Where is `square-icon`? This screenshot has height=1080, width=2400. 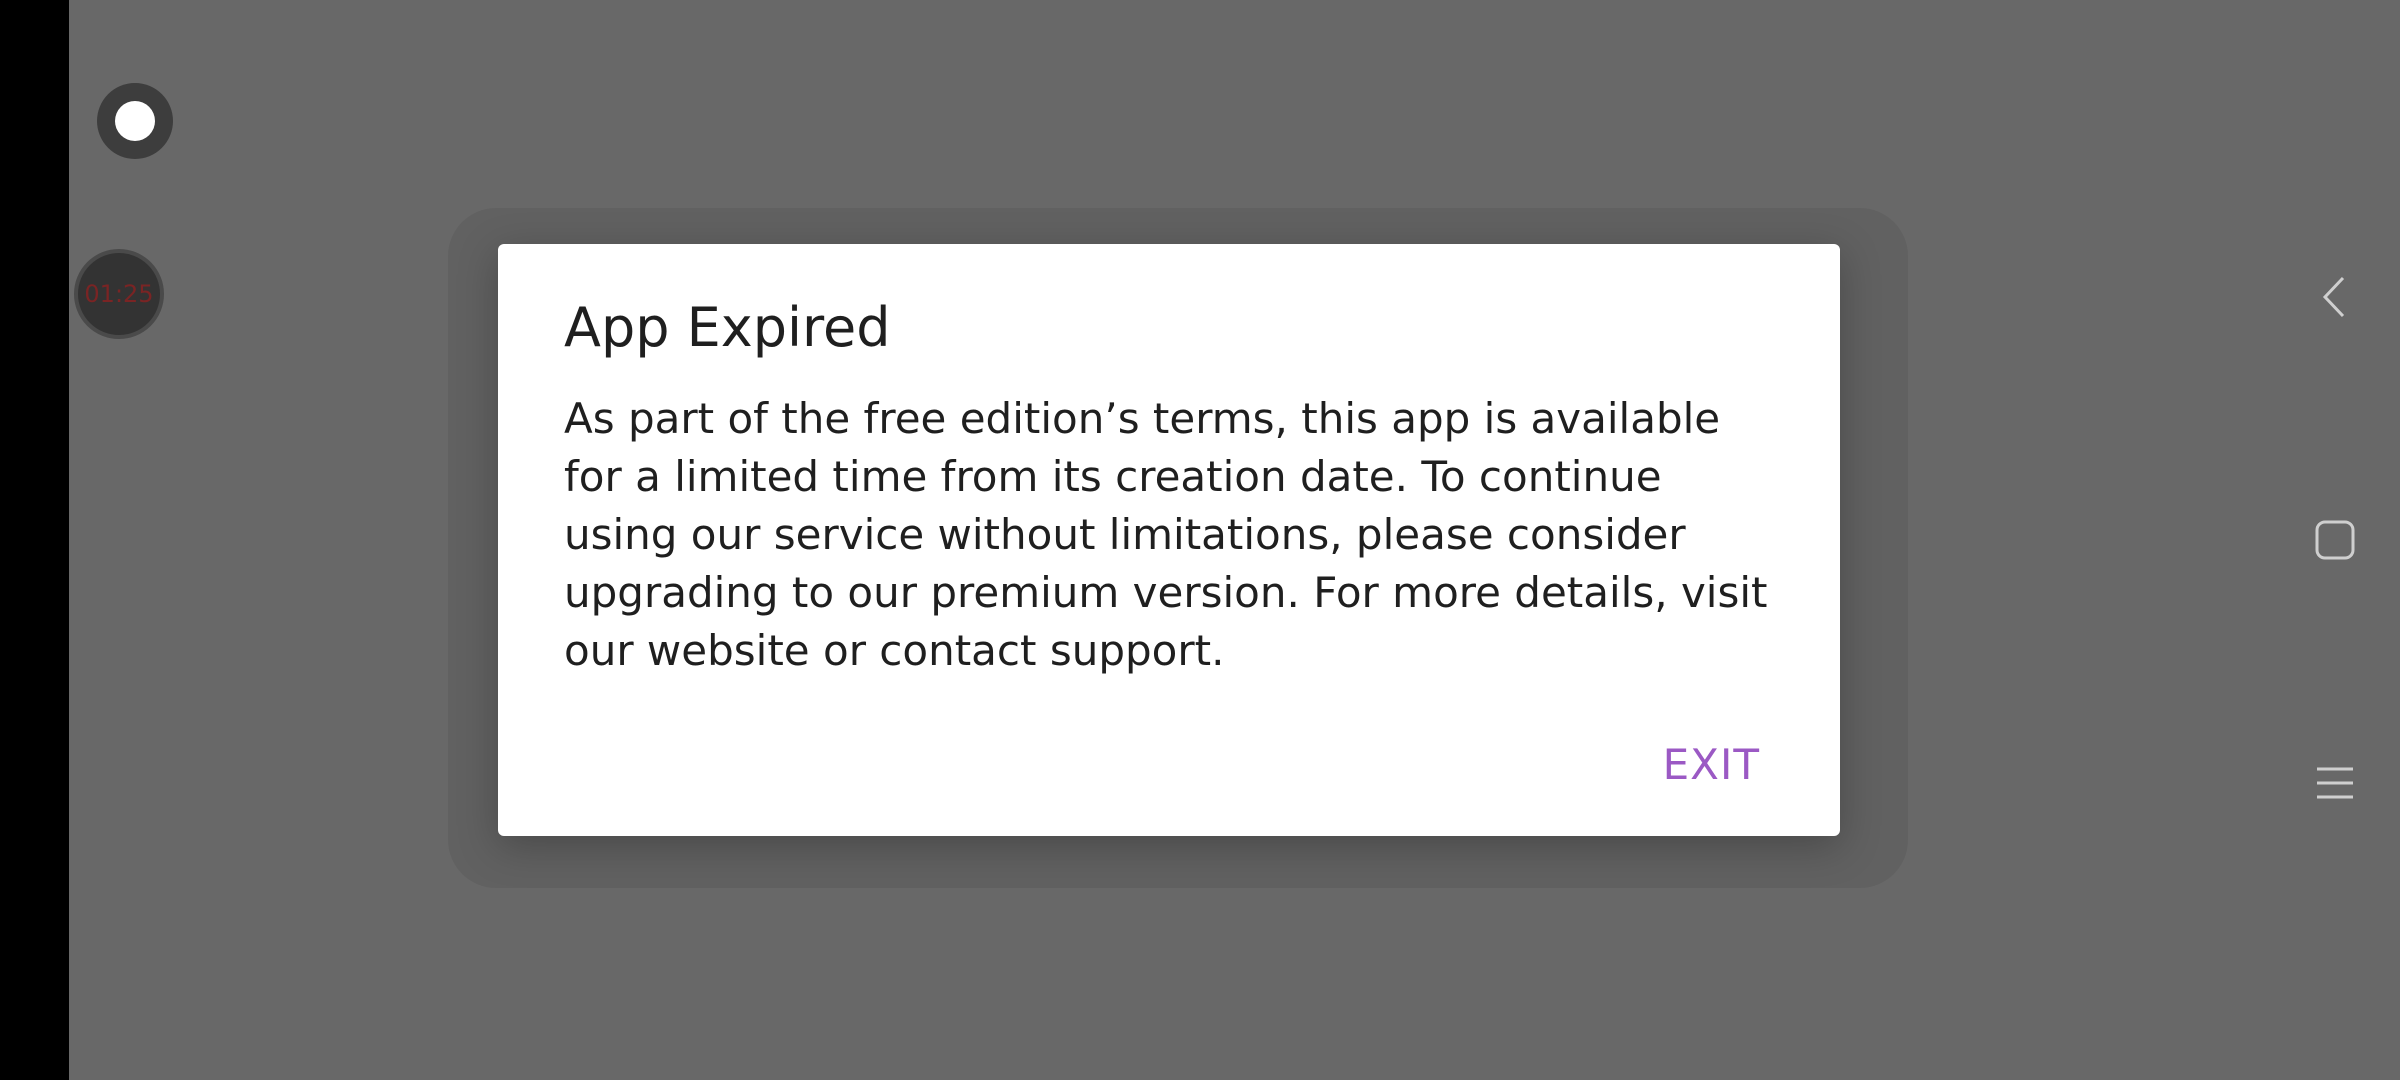
square-icon is located at coordinates (2335, 540).